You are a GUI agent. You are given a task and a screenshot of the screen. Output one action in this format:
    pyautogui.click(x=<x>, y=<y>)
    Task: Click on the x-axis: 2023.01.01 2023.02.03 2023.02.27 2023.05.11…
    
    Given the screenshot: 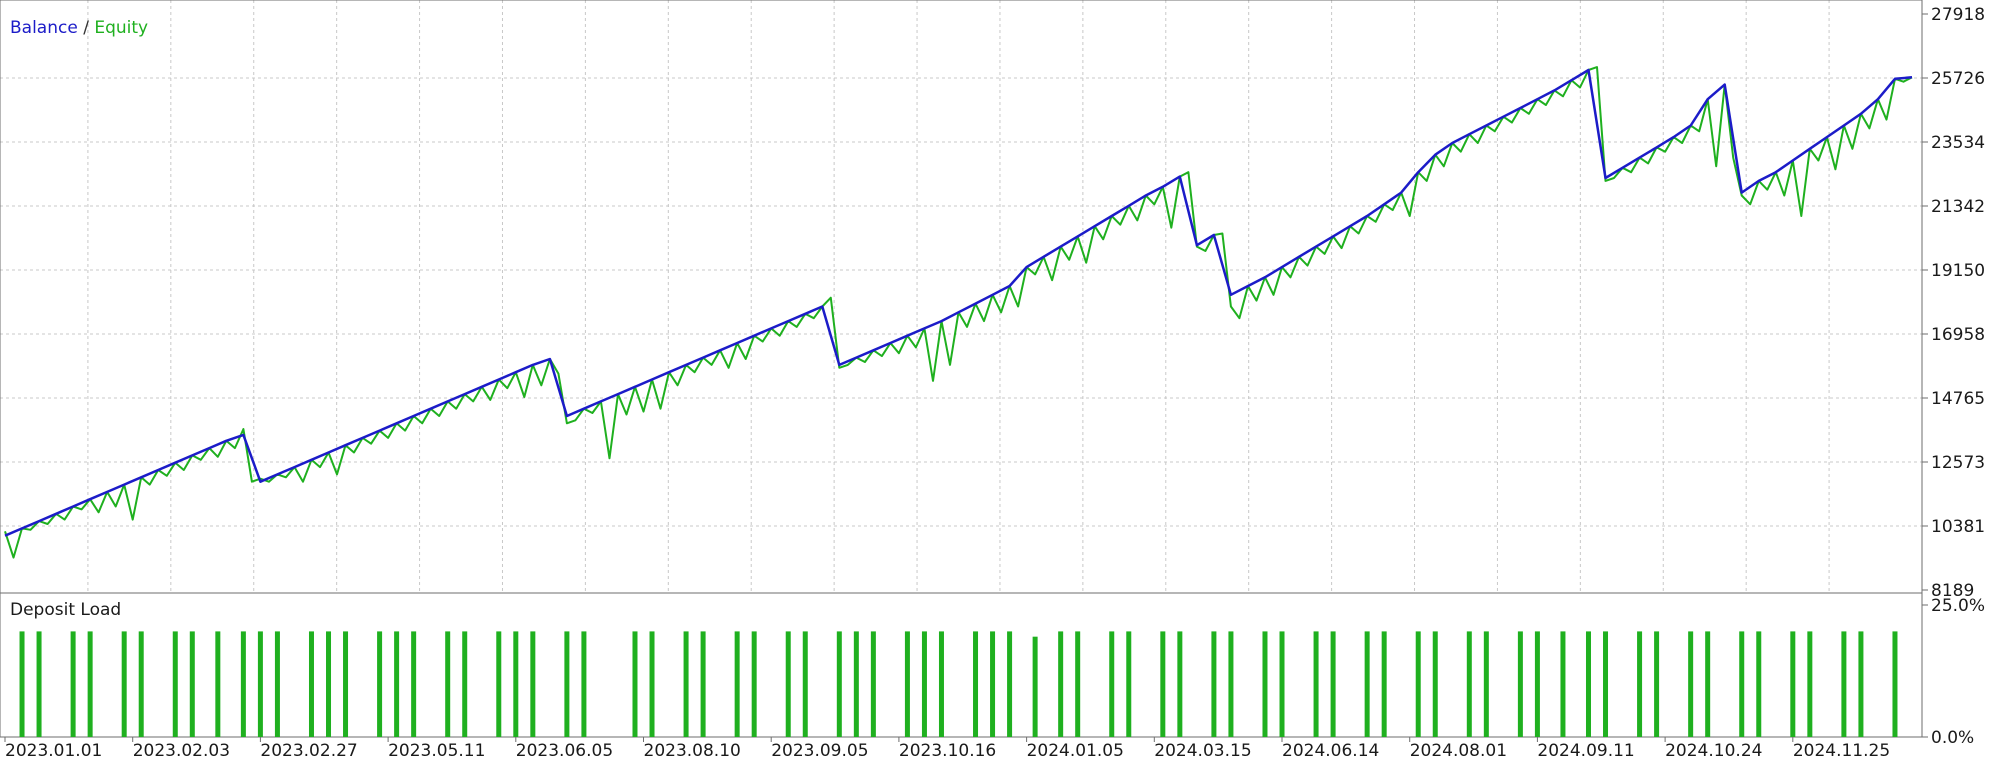 What is the action you would take?
    pyautogui.click(x=947, y=747)
    